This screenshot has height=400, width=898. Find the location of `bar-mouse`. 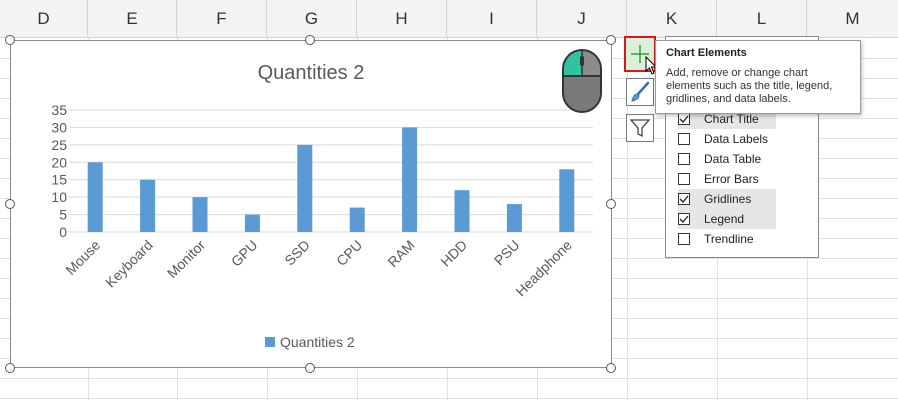

bar-mouse is located at coordinates (95, 197).